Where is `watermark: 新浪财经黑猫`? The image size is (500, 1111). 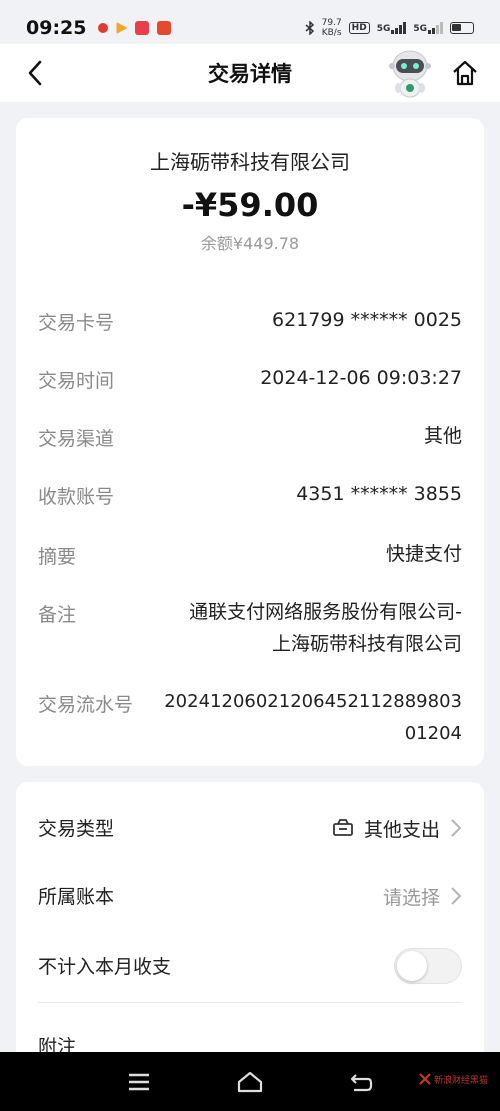
watermark: 新浪财经黑猫 is located at coordinates (453, 1079).